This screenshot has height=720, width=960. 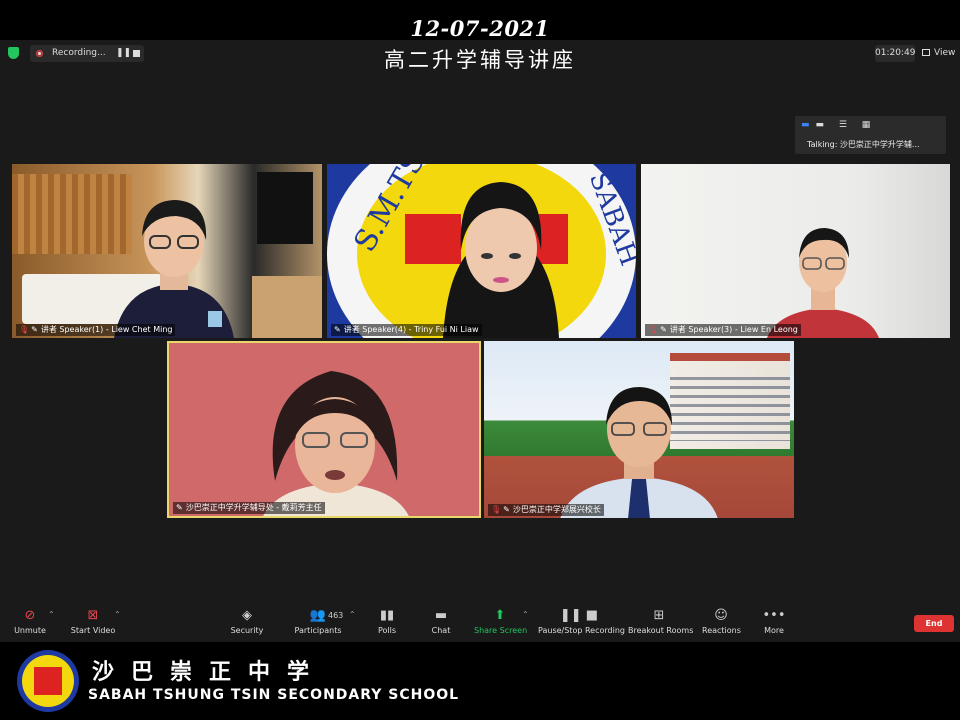 I want to click on bar-chart-icon: ▮▮, so click(x=387, y=615).